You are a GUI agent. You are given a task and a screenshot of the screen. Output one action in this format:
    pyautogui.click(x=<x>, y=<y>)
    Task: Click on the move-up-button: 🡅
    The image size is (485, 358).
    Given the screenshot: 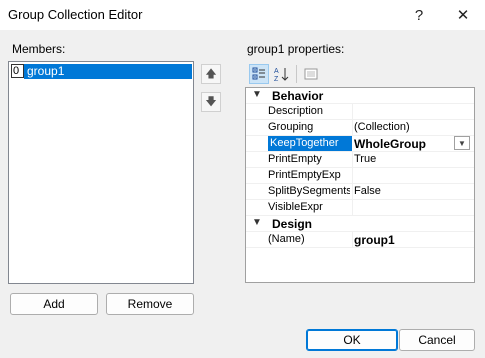 What is the action you would take?
    pyautogui.click(x=211, y=74)
    